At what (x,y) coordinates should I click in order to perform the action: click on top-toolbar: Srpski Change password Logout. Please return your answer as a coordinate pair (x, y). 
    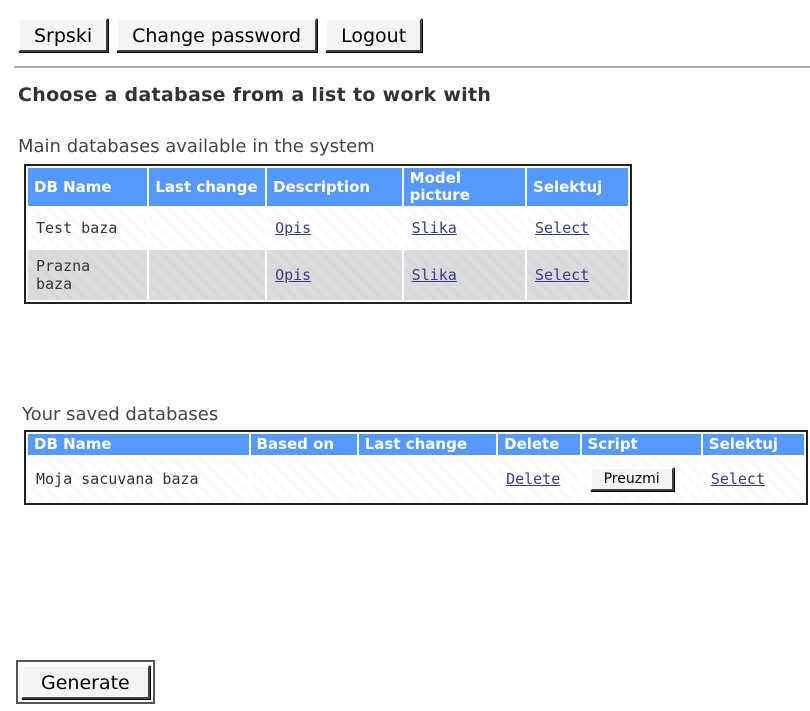
    Looking at the image, I should click on (220, 35).